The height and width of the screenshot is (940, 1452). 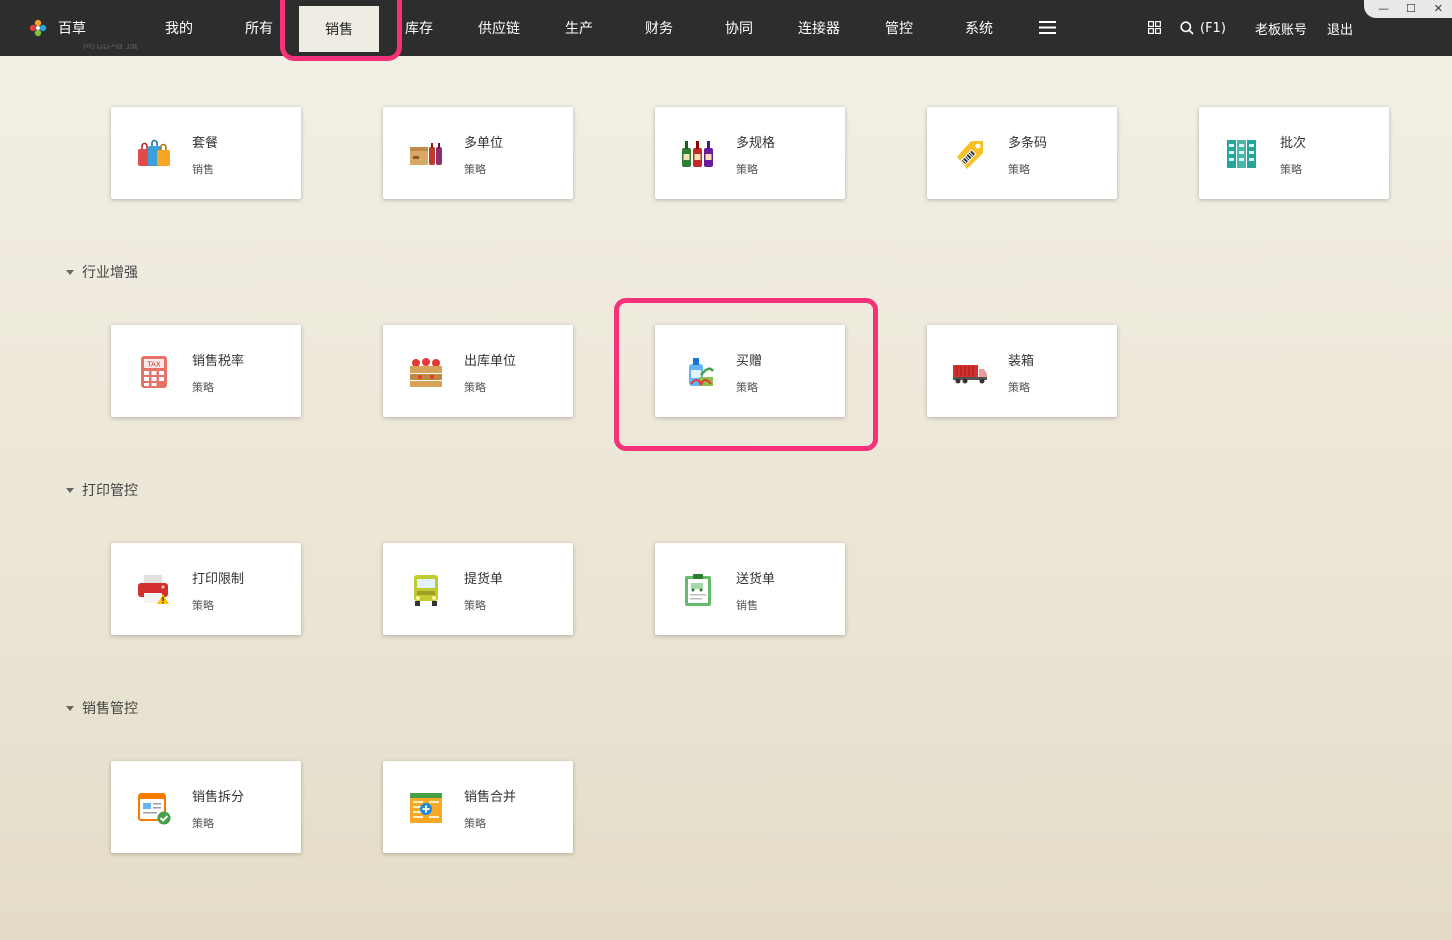 What do you see at coordinates (110, 491) in the screenshot?
I see `section-title-label: 打印管控` at bounding box center [110, 491].